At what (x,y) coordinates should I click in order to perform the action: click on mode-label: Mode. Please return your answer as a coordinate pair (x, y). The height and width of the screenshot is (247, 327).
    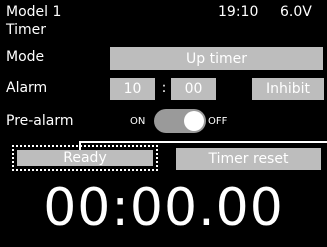
    Looking at the image, I should click on (25, 57).